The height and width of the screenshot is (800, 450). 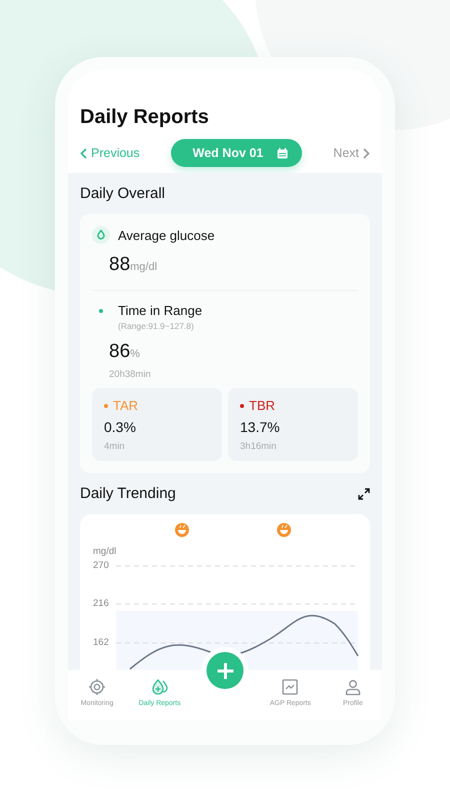 What do you see at coordinates (351, 153) in the screenshot?
I see `next-link: Next` at bounding box center [351, 153].